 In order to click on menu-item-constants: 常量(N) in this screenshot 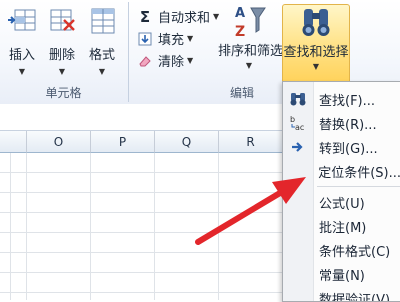, I will do `click(341, 274)`.